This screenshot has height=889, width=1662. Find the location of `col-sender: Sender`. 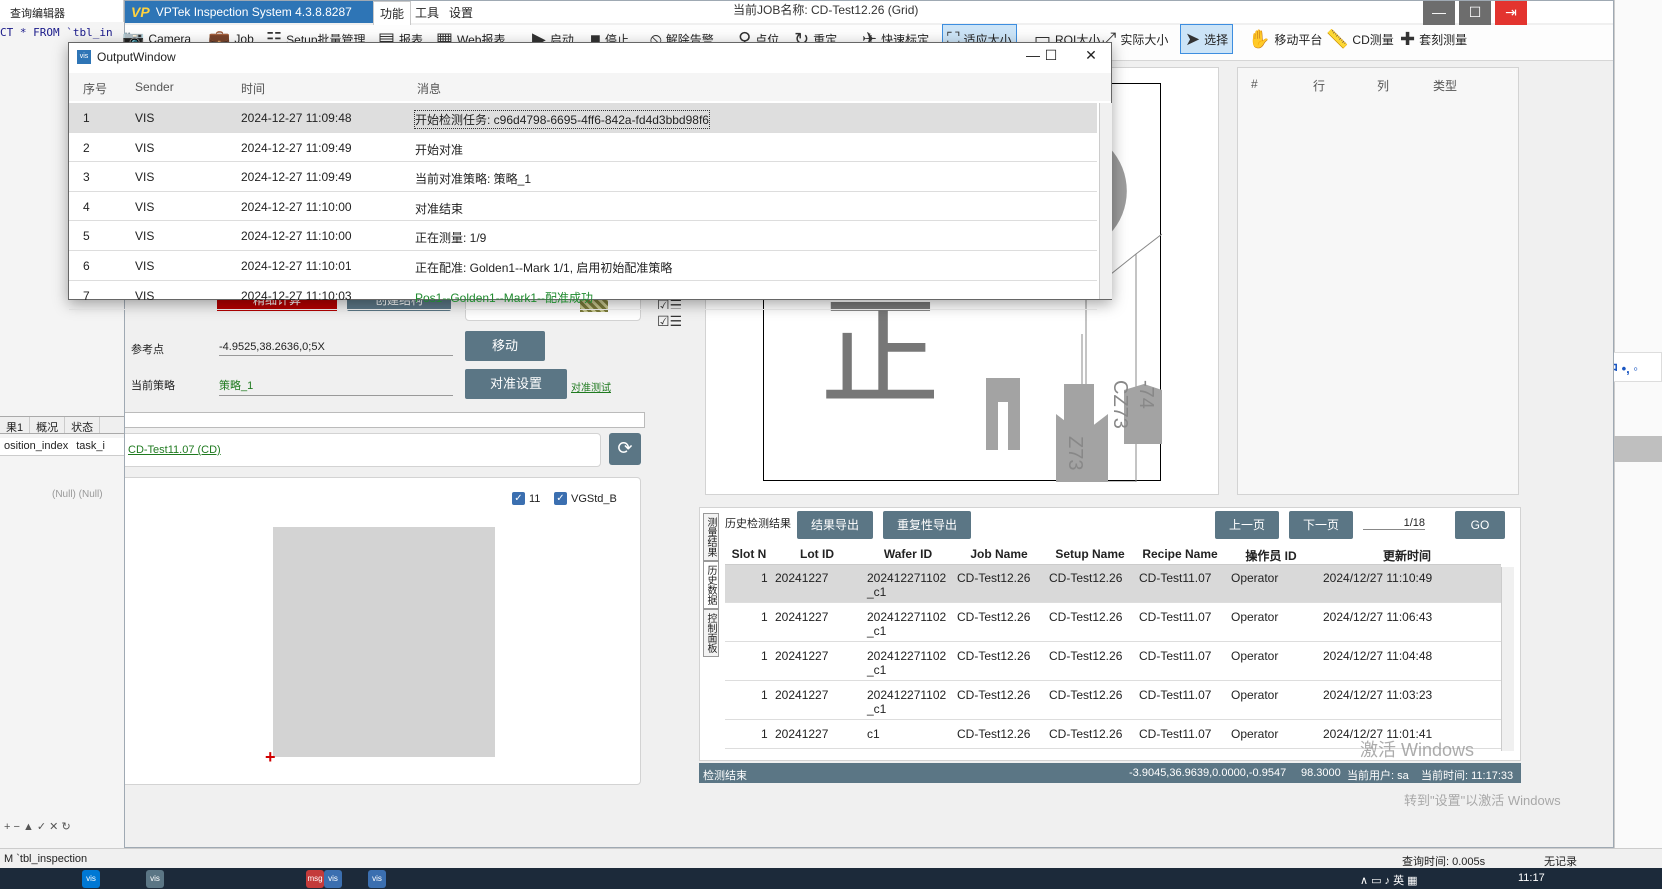

col-sender: Sender is located at coordinates (154, 87).